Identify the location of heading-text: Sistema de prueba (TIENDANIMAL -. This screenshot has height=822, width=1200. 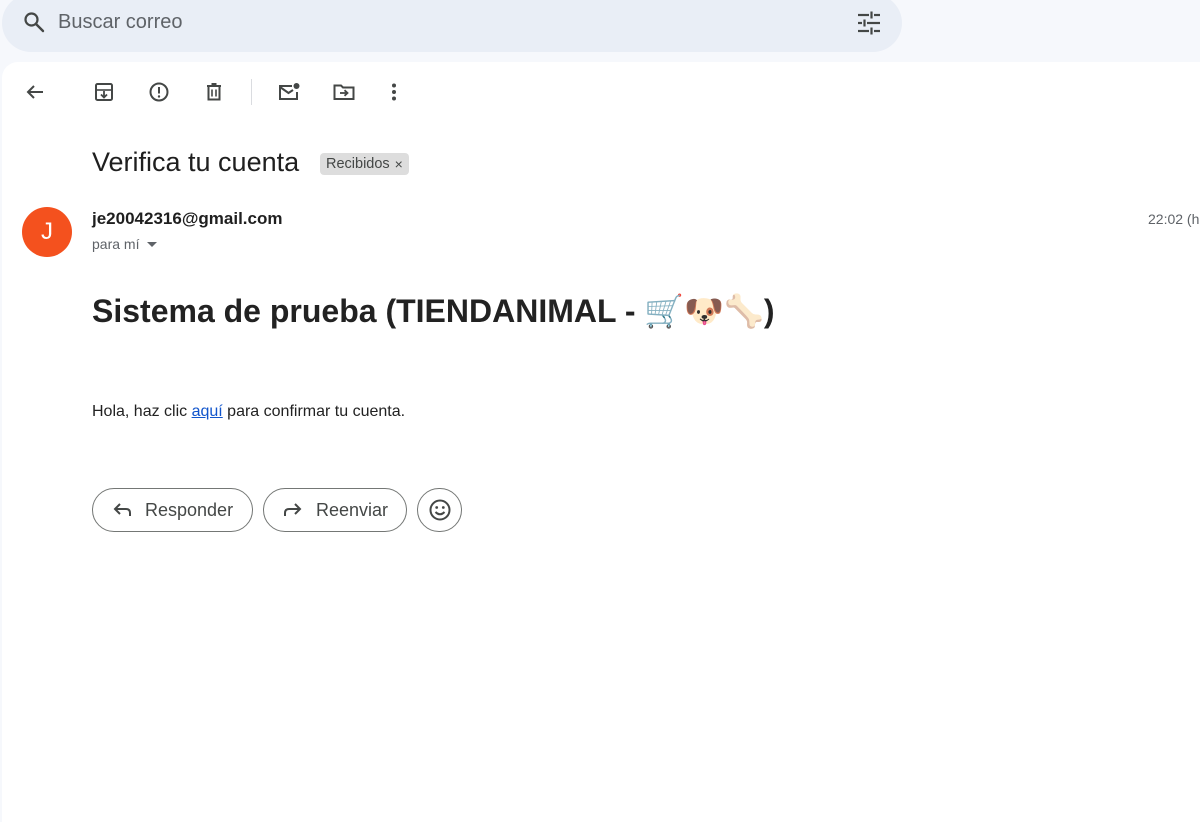
(368, 311).